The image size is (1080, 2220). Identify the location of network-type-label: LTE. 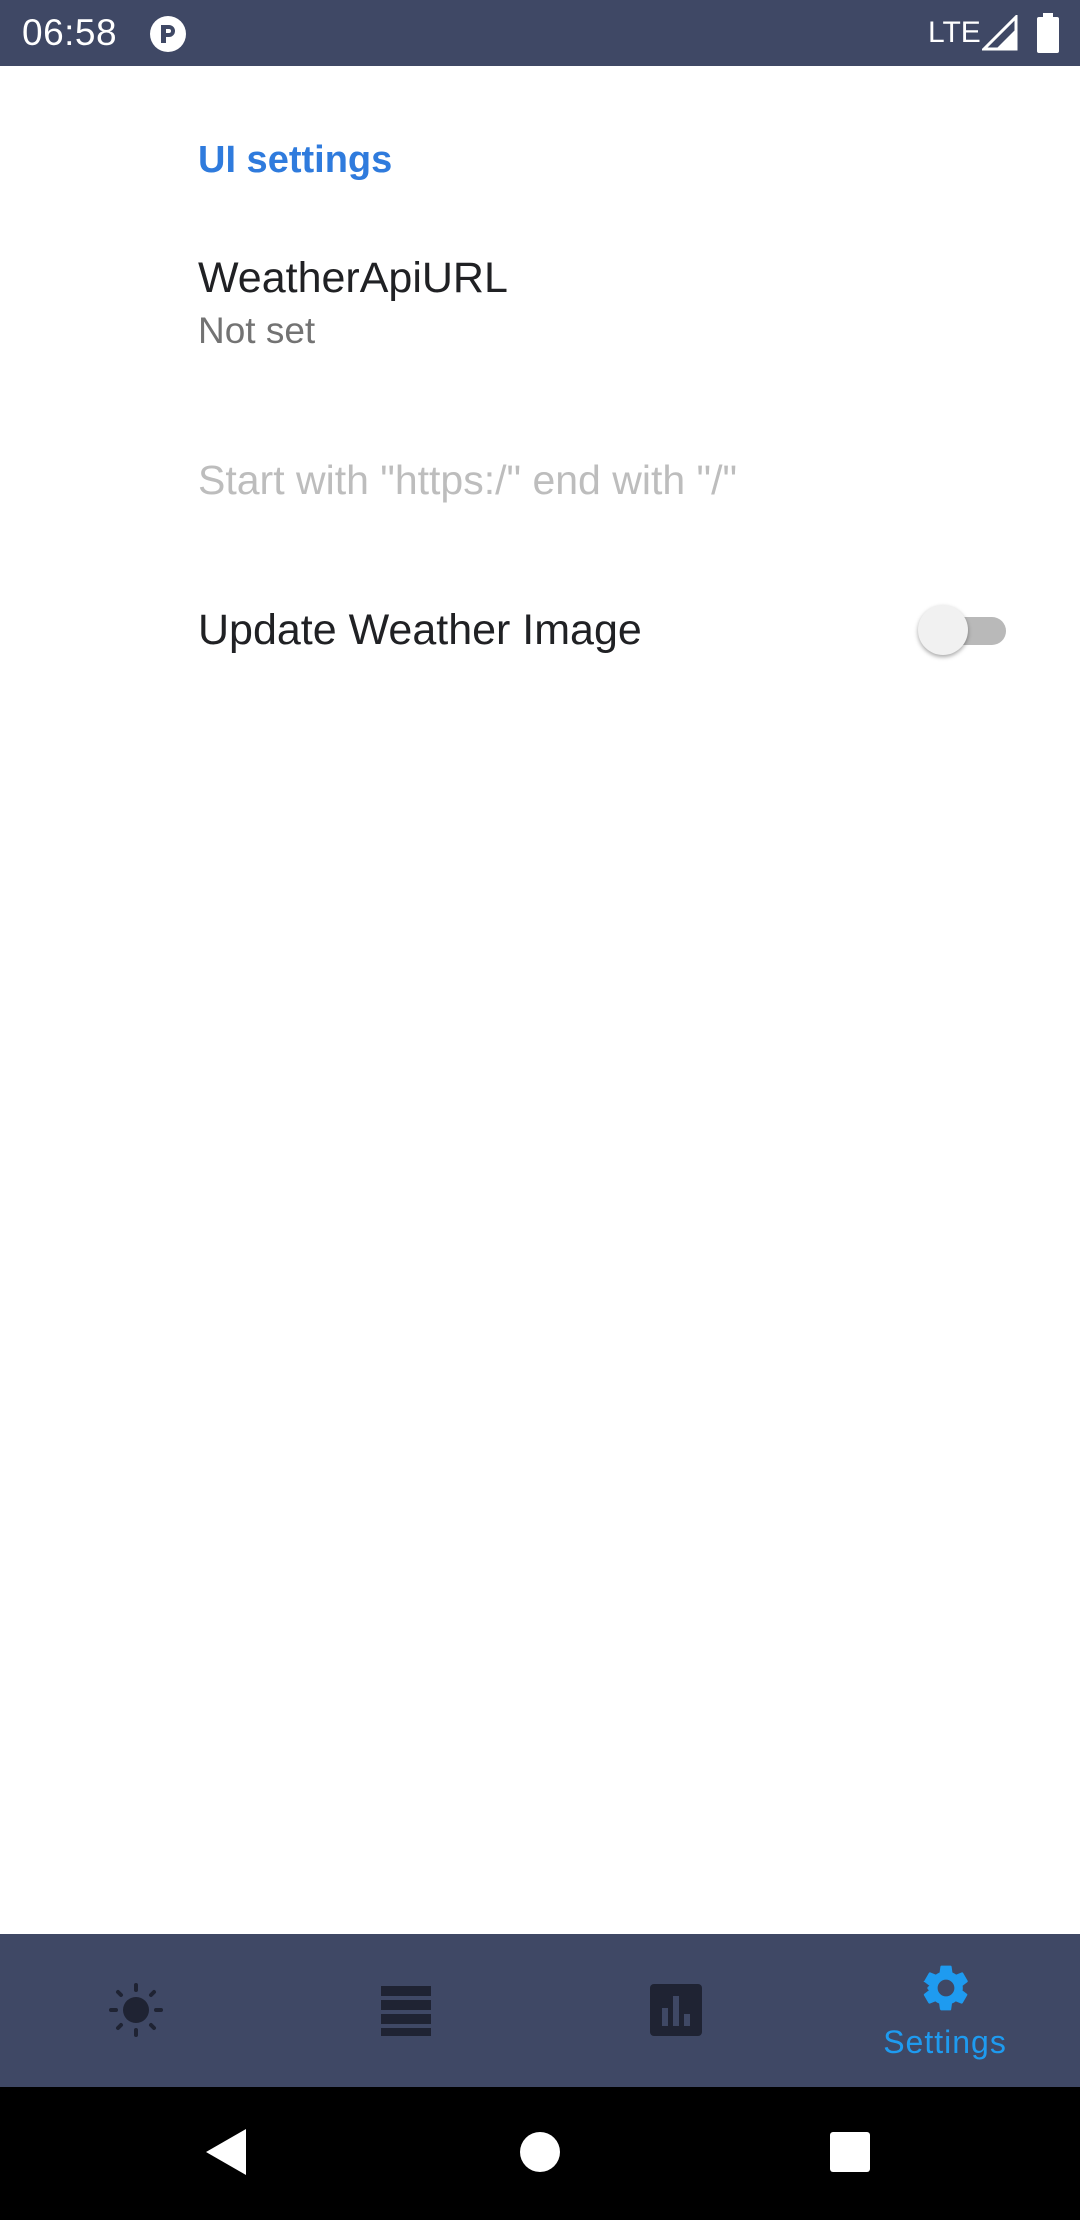
(954, 32).